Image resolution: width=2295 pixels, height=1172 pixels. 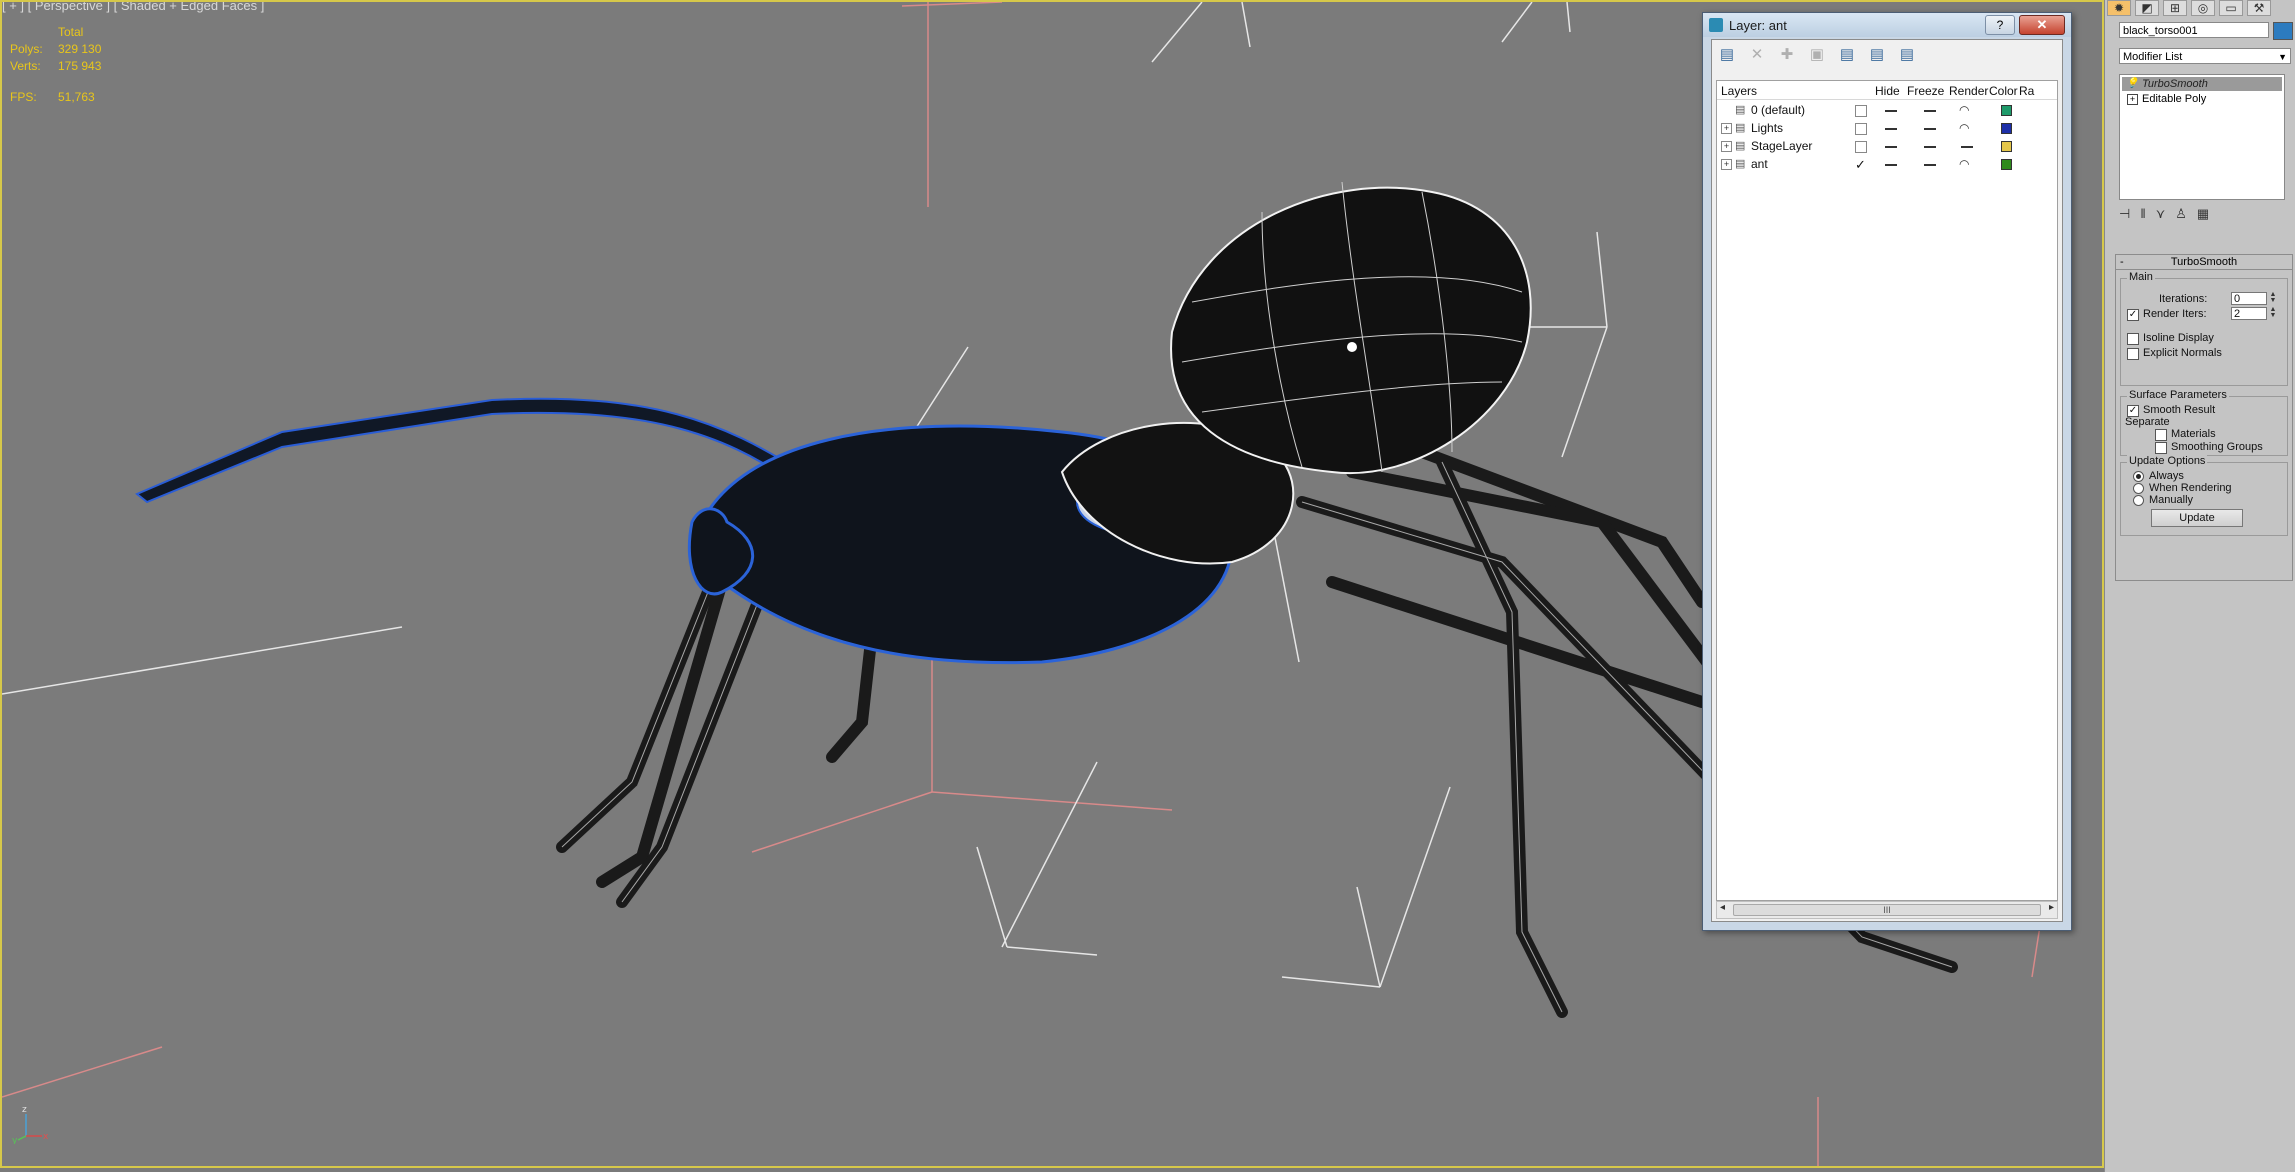 What do you see at coordinates (2133, 354) in the screenshot?
I see `explicit-normals-checkbox` at bounding box center [2133, 354].